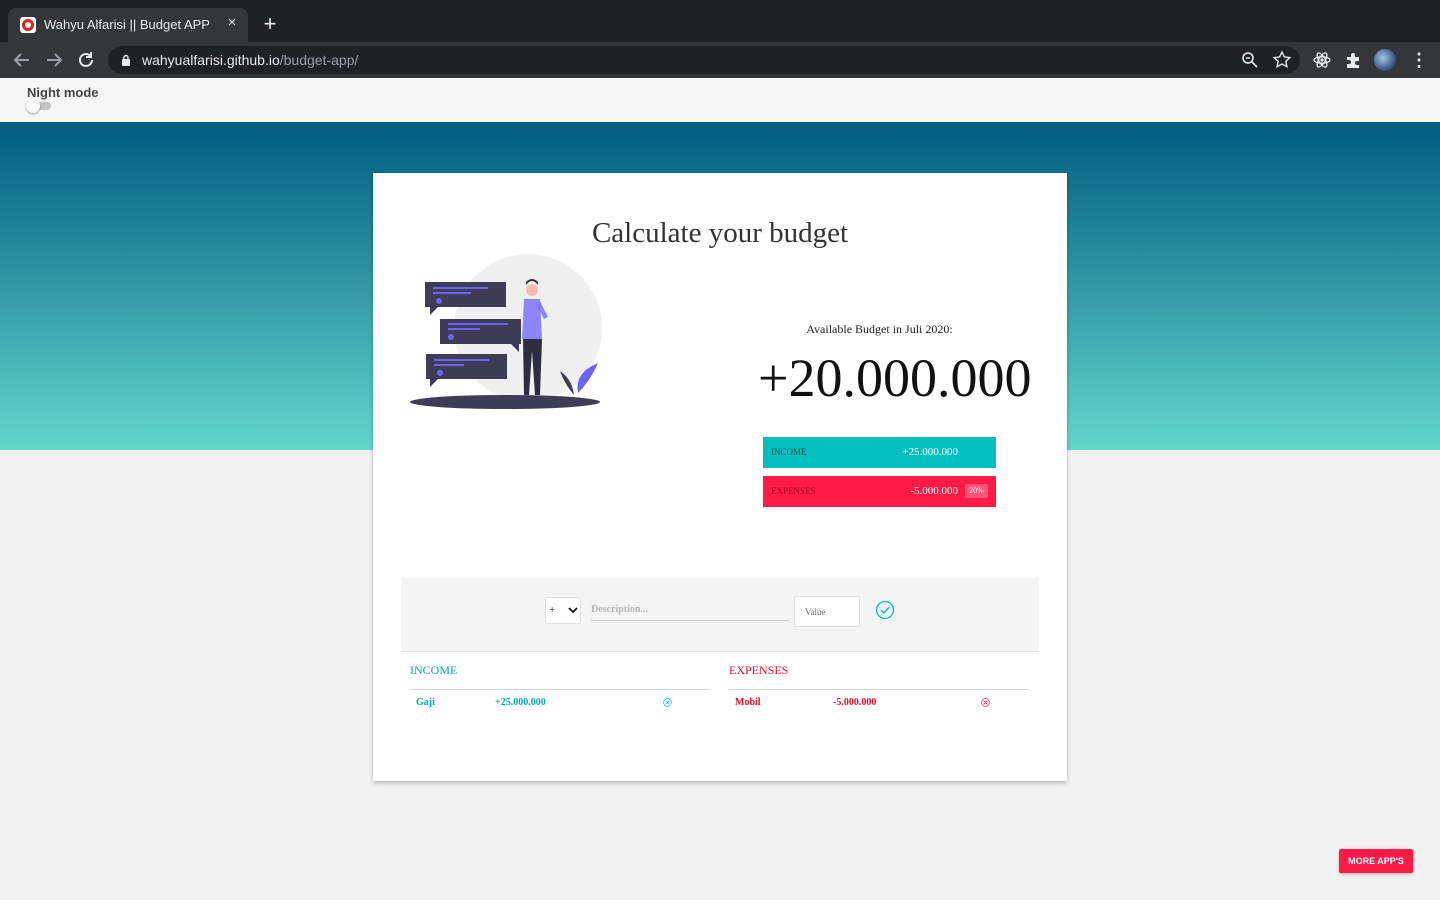 The height and width of the screenshot is (900, 1440). What do you see at coordinates (855, 702) in the screenshot?
I see `item-value: -5.000.000` at bounding box center [855, 702].